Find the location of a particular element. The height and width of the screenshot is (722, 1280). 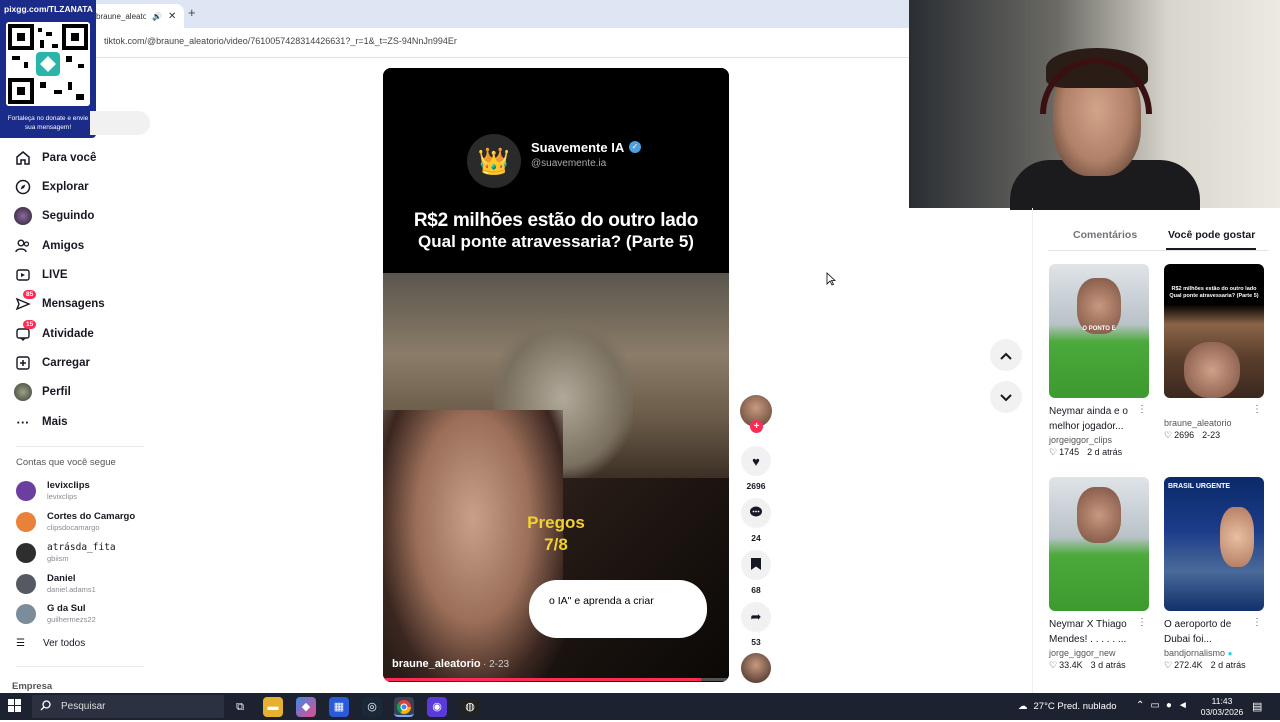

following-avatar is located at coordinates (23, 216).